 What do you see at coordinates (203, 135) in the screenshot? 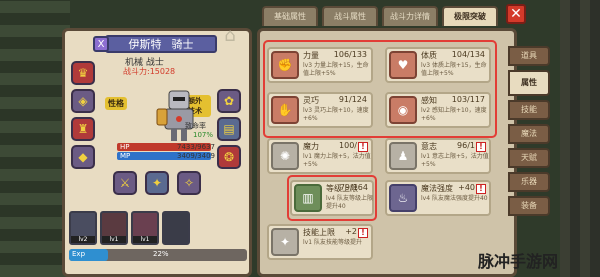
I see `crit-value: 107%` at bounding box center [203, 135].